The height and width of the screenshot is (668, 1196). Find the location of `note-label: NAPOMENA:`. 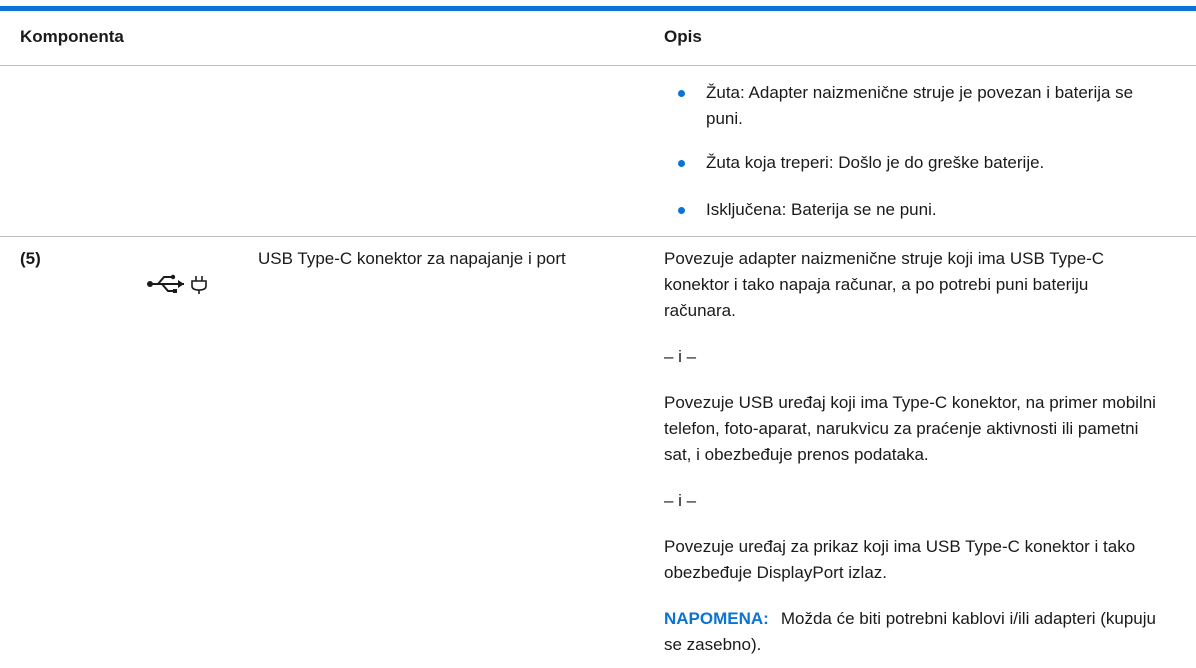

note-label: NAPOMENA: is located at coordinates (716, 618).